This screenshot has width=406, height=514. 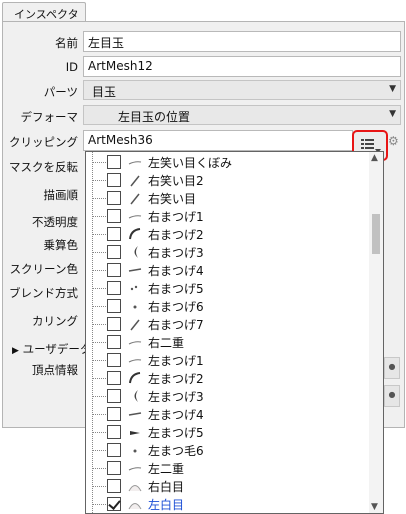 I want to click on dropdown-item: 左まつげ3, so click(x=228, y=396).